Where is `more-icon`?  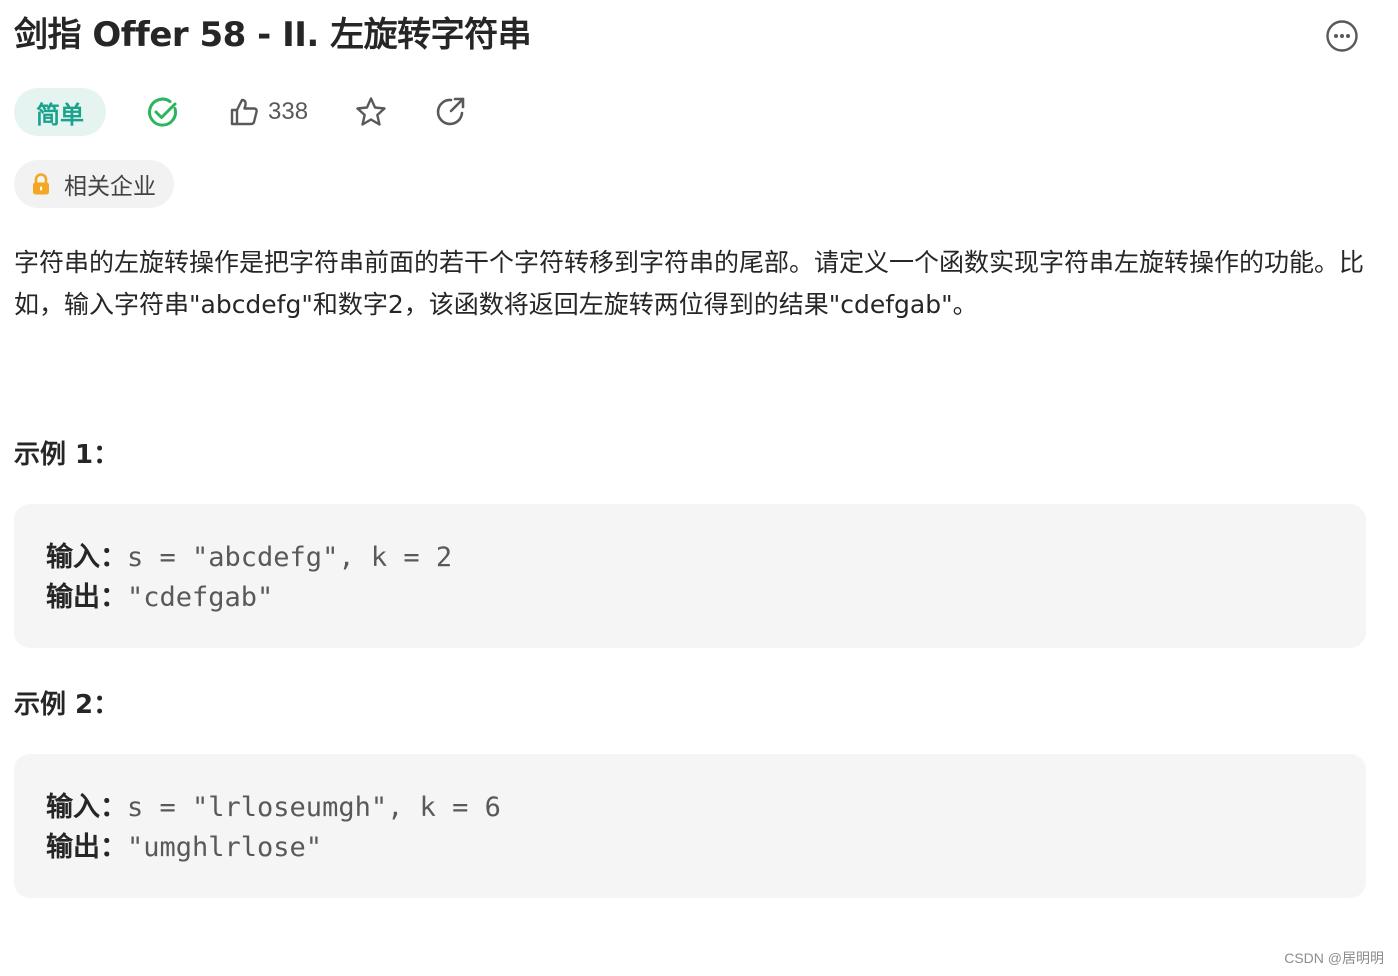 more-icon is located at coordinates (1342, 36).